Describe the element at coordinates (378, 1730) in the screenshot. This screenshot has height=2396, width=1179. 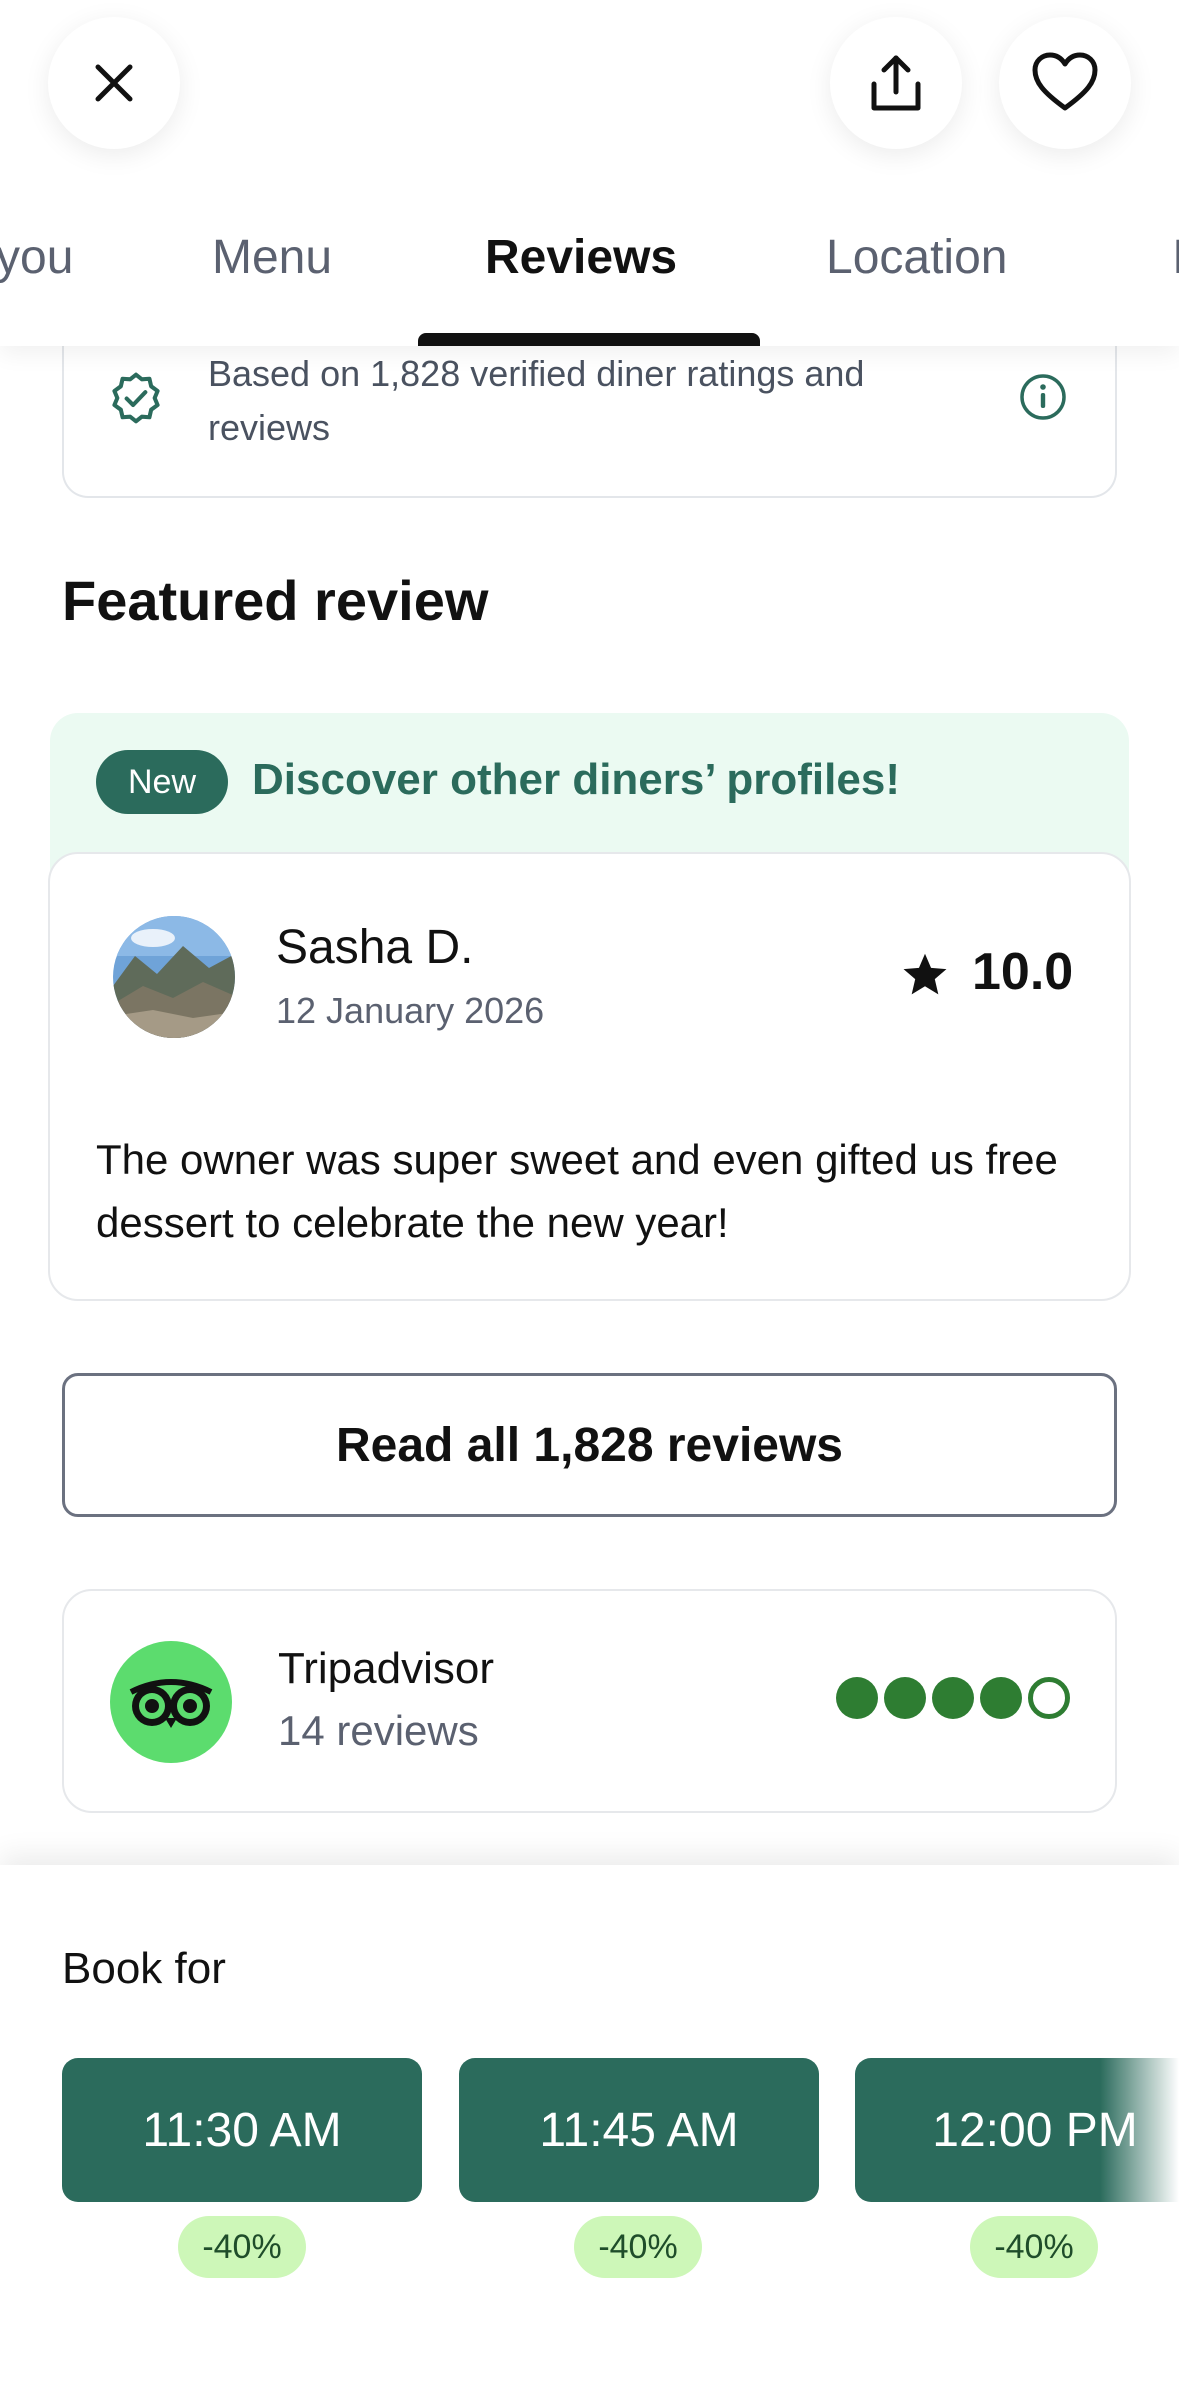
I see `tripadvisor-review-count: 14 reviews` at that location.